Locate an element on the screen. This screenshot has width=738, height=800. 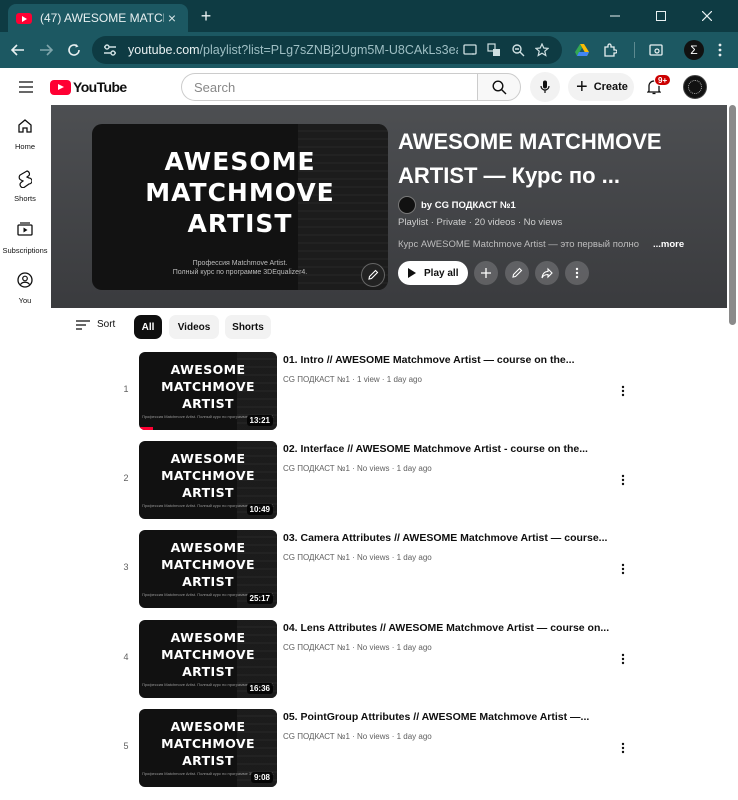
video-meta: CG ПОДКАСТ №1 · 1 view · 1 day ago is located at coordinates (352, 379).